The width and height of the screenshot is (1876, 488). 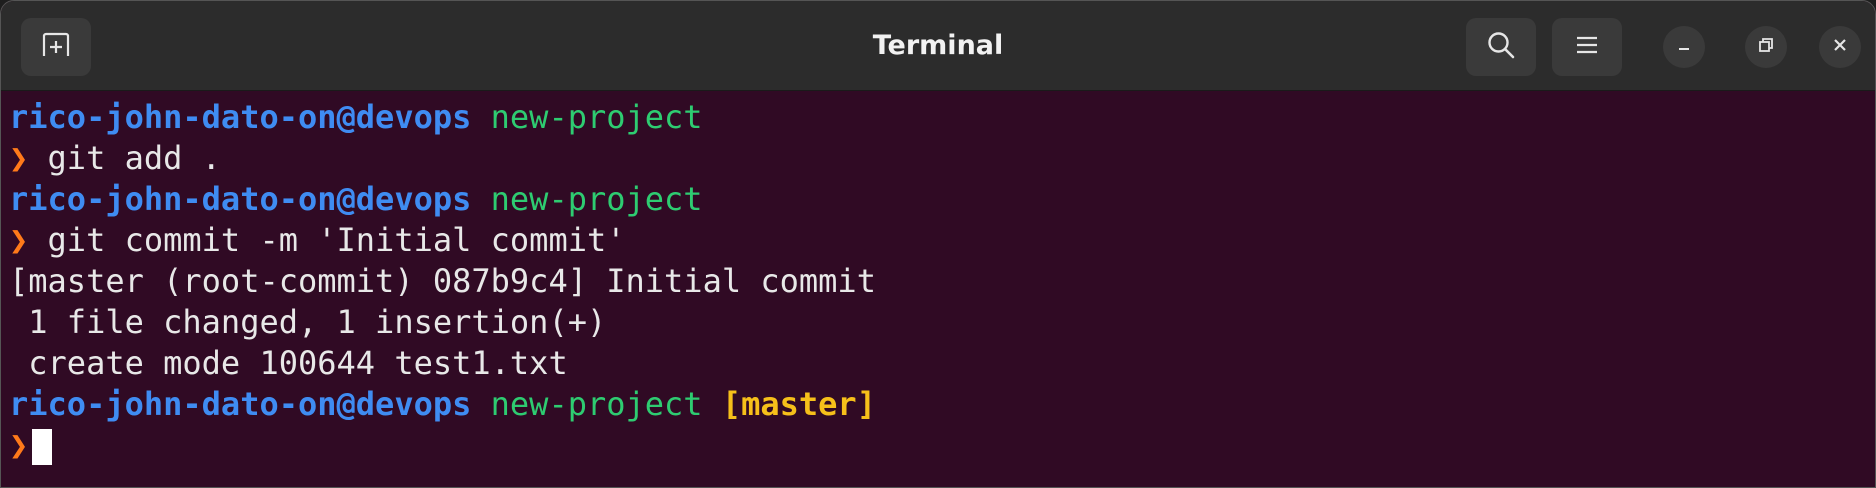 I want to click on new-tab-button, so click(x=56, y=47).